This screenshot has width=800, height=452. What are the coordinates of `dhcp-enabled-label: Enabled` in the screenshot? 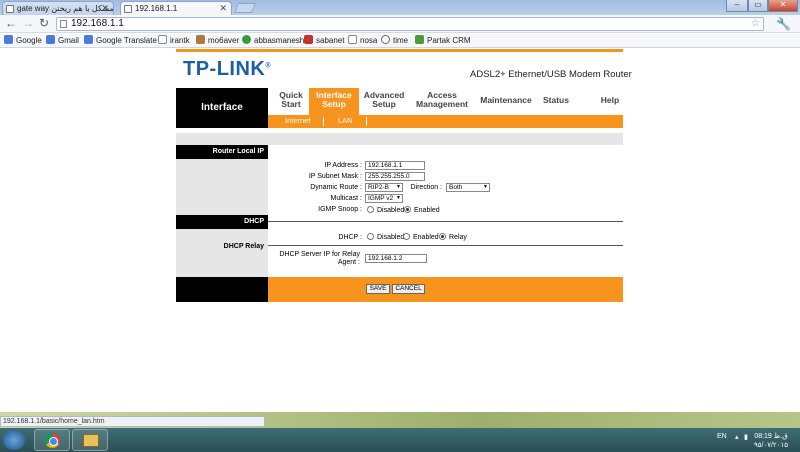 It's located at (426, 237).